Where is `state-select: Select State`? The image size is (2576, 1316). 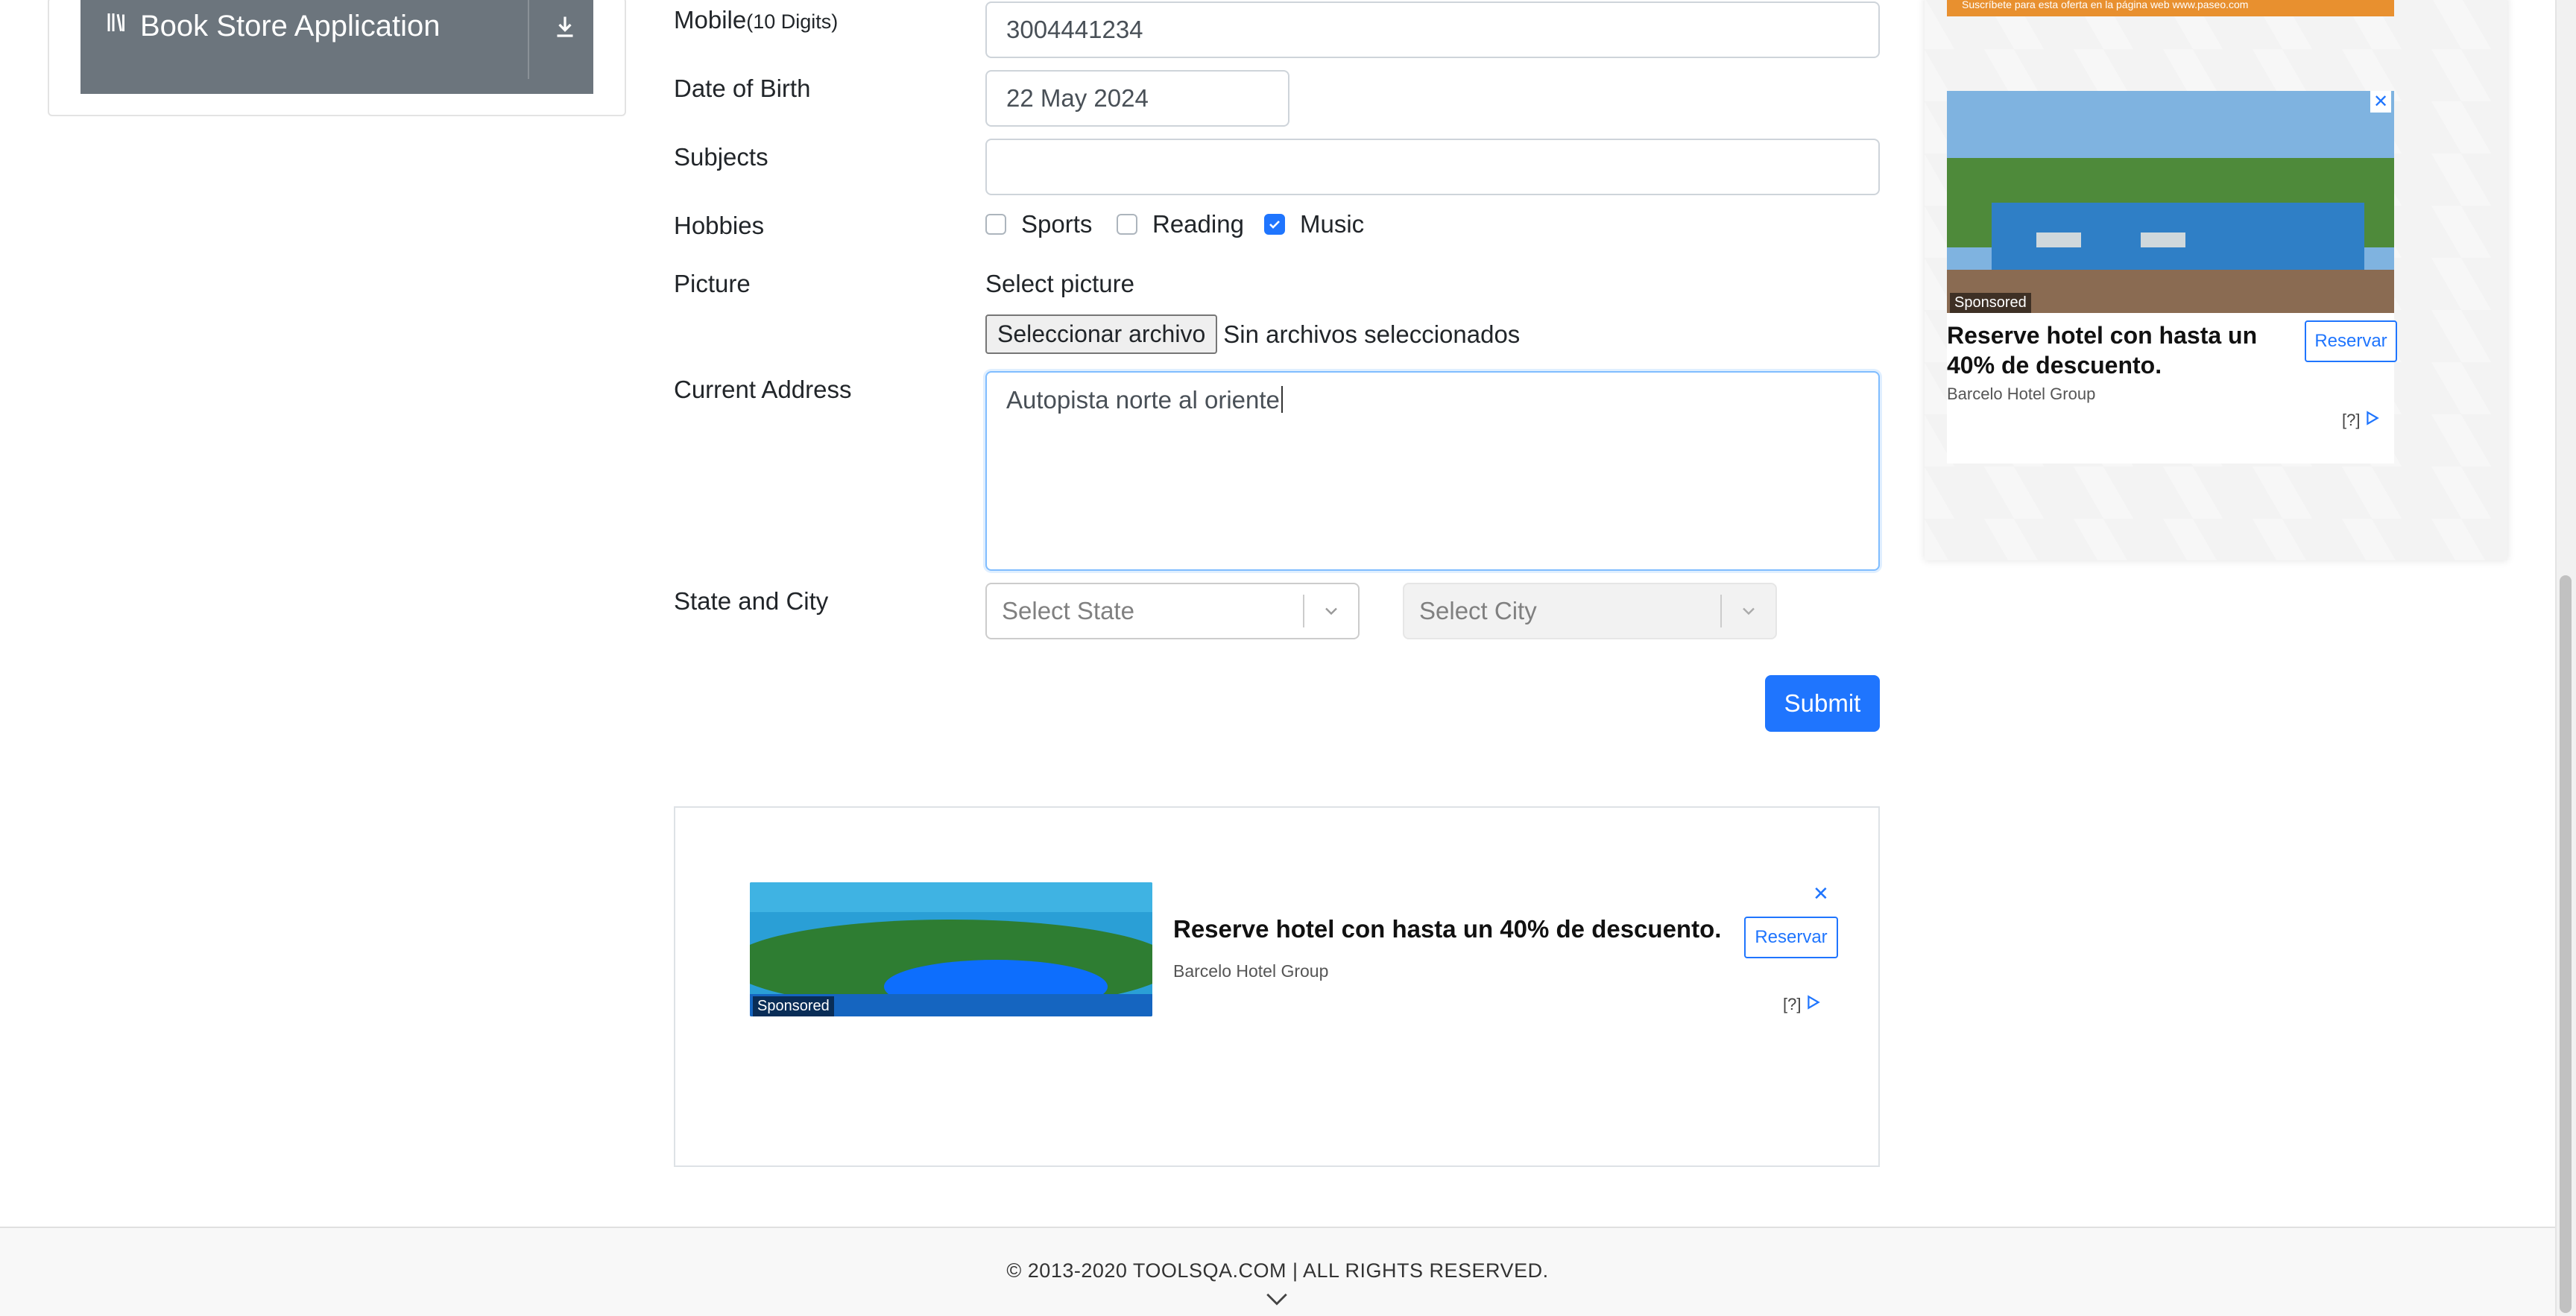 state-select: Select State is located at coordinates (1172, 611).